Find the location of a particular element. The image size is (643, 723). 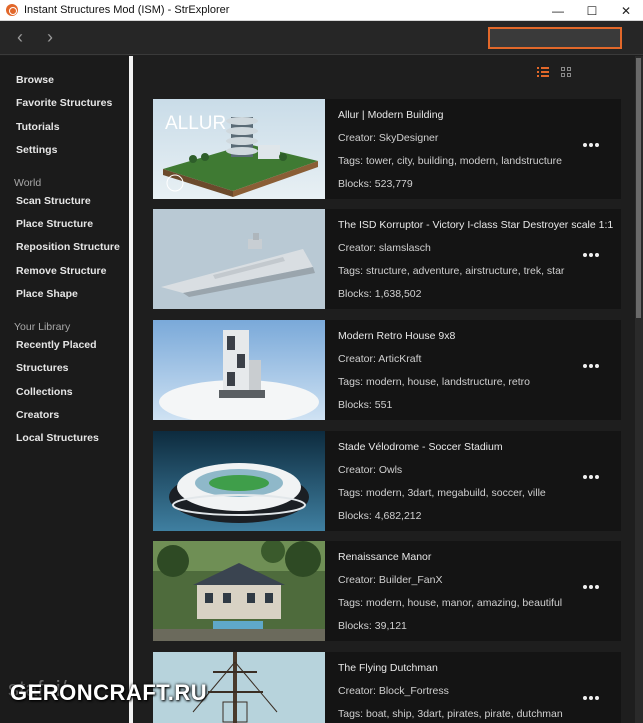

minimize-button: — is located at coordinates (558, 10).